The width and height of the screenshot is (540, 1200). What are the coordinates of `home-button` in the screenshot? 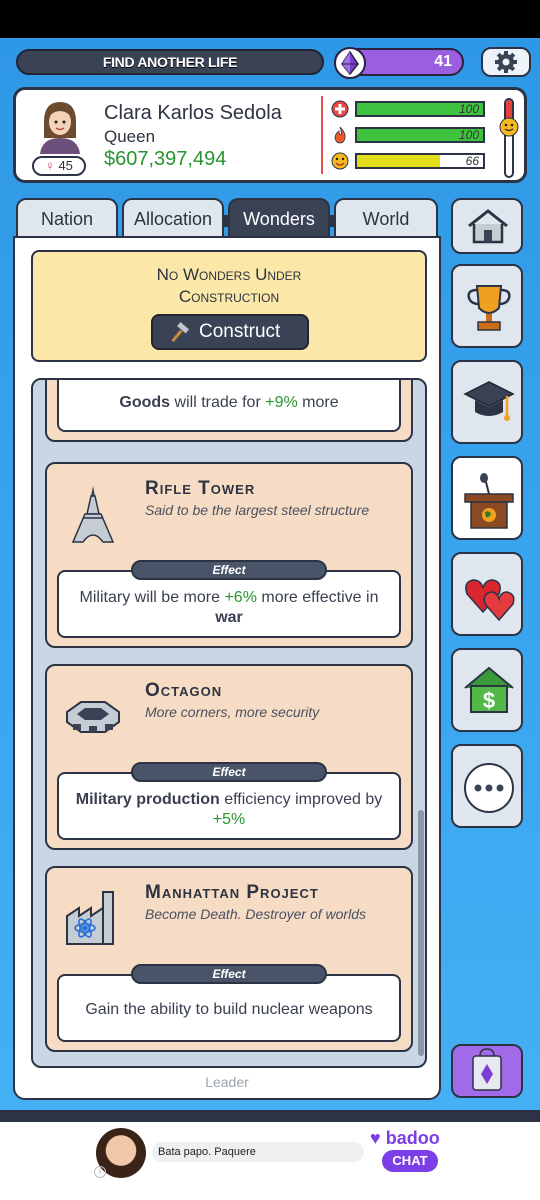 It's located at (487, 226).